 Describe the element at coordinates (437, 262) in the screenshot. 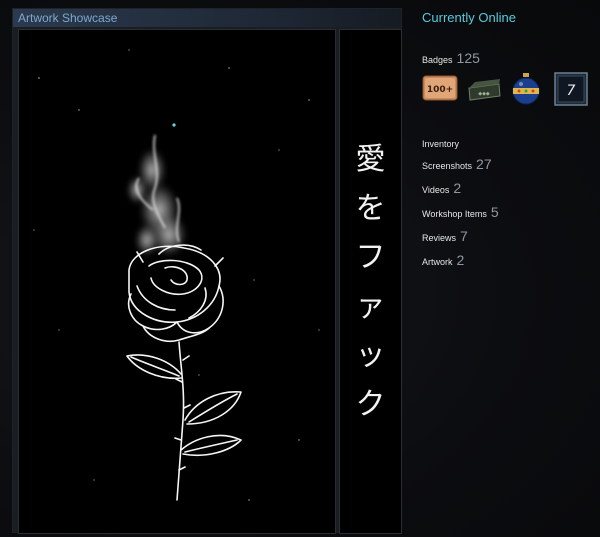

I see `artwork-label: Artwork` at that location.